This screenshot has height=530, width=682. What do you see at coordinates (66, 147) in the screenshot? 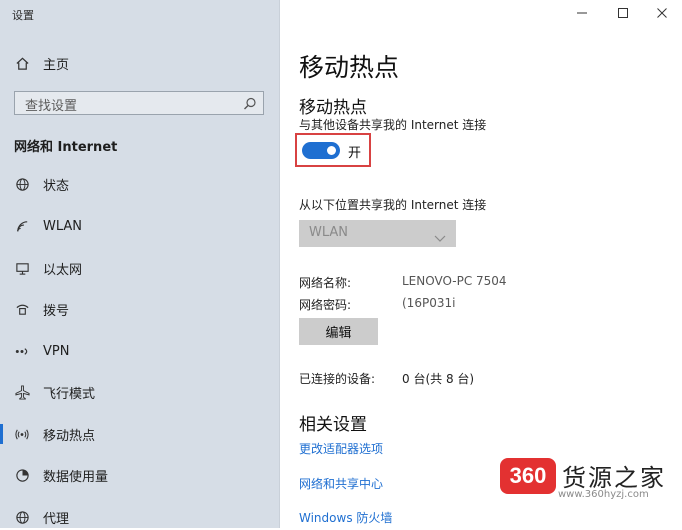
I see `section-heading: 网络和 Internet` at bounding box center [66, 147].